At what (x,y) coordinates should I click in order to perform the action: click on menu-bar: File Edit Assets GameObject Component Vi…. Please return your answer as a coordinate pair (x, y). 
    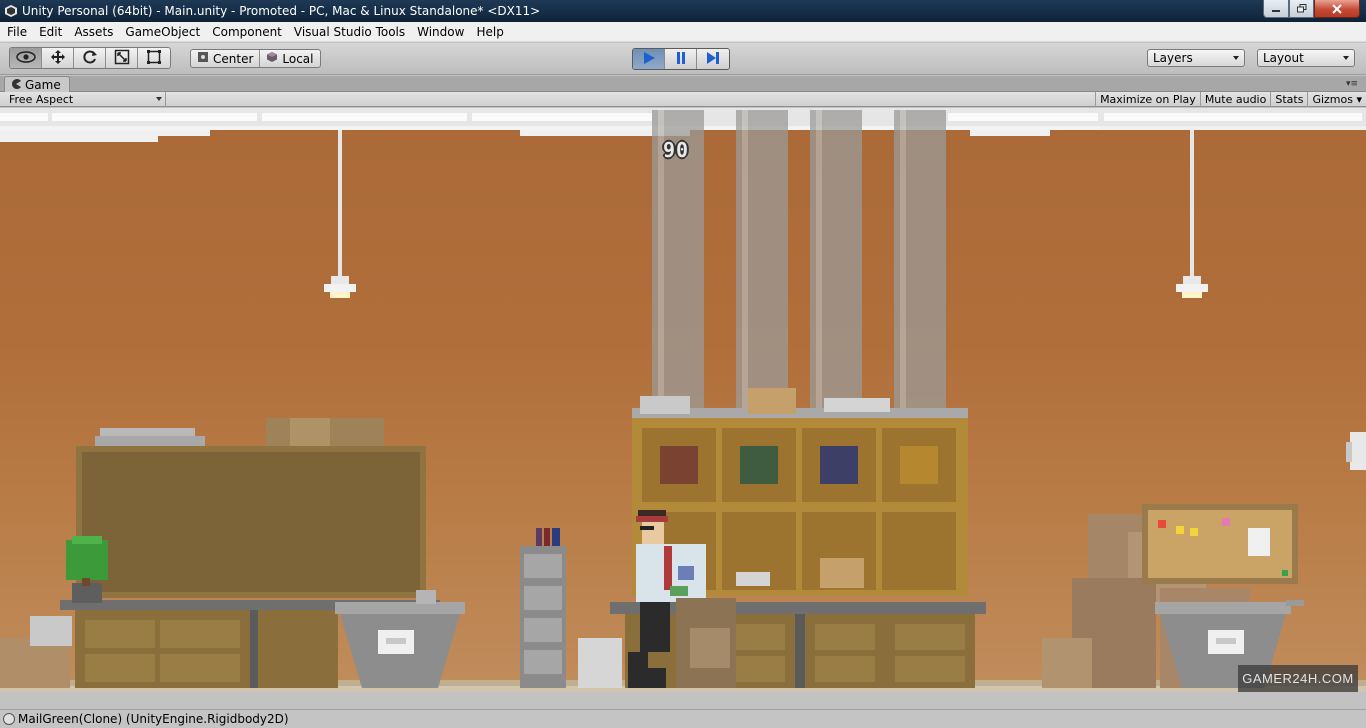
    Looking at the image, I should click on (683, 32).